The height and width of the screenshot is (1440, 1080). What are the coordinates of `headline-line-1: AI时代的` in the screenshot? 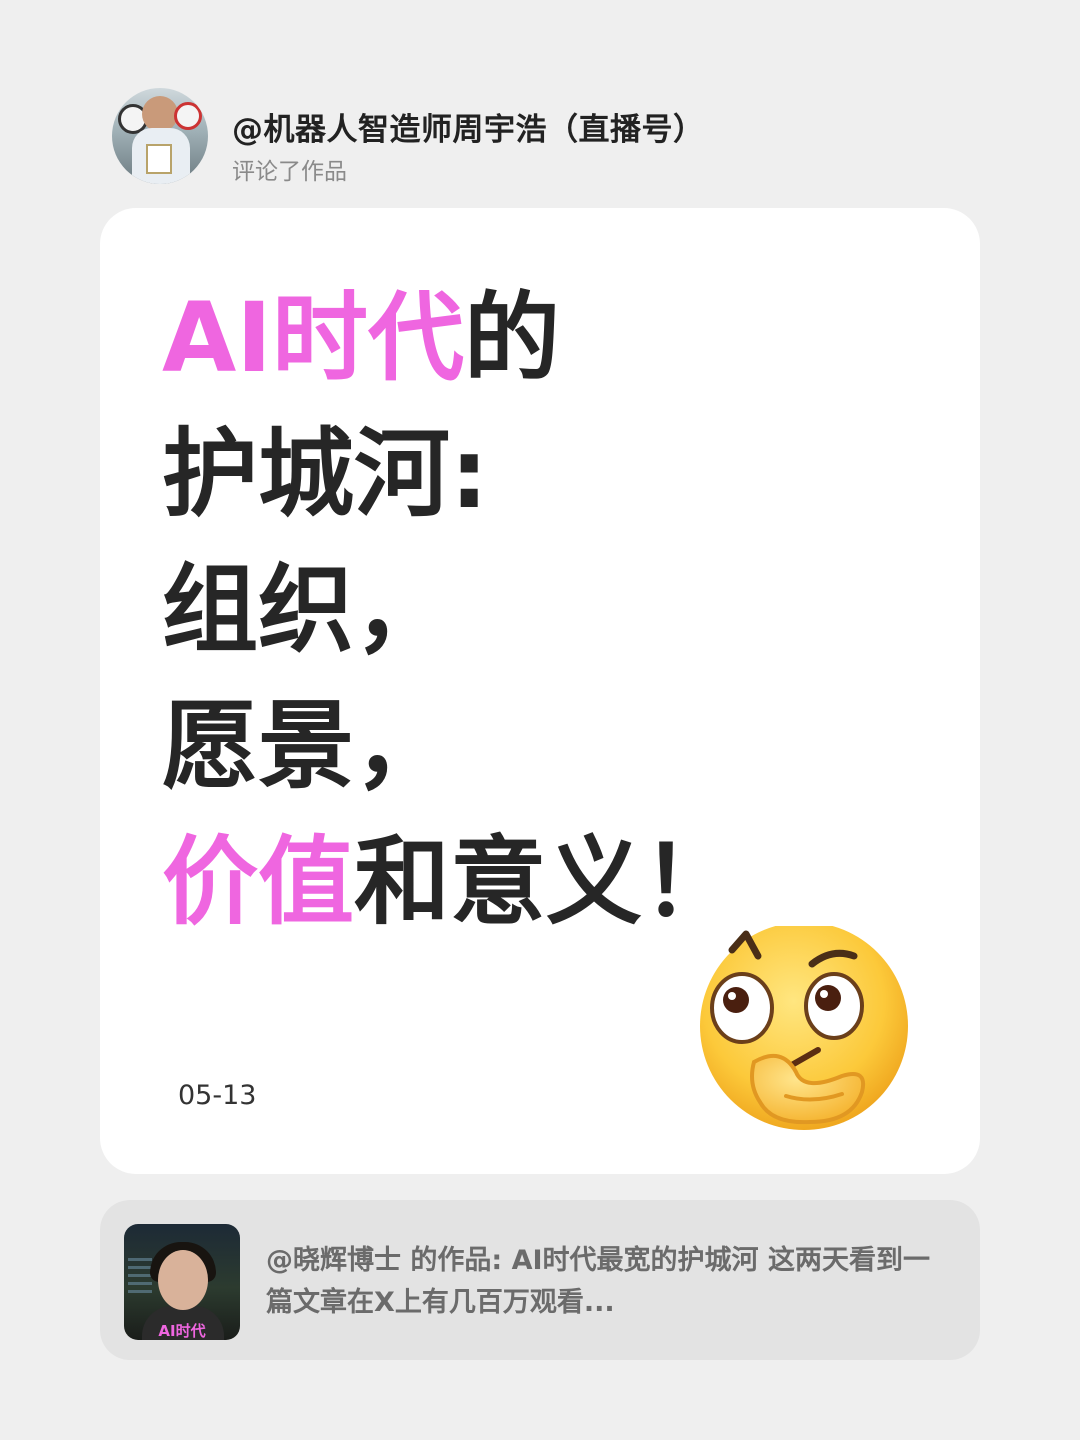 It's located at (450, 338).